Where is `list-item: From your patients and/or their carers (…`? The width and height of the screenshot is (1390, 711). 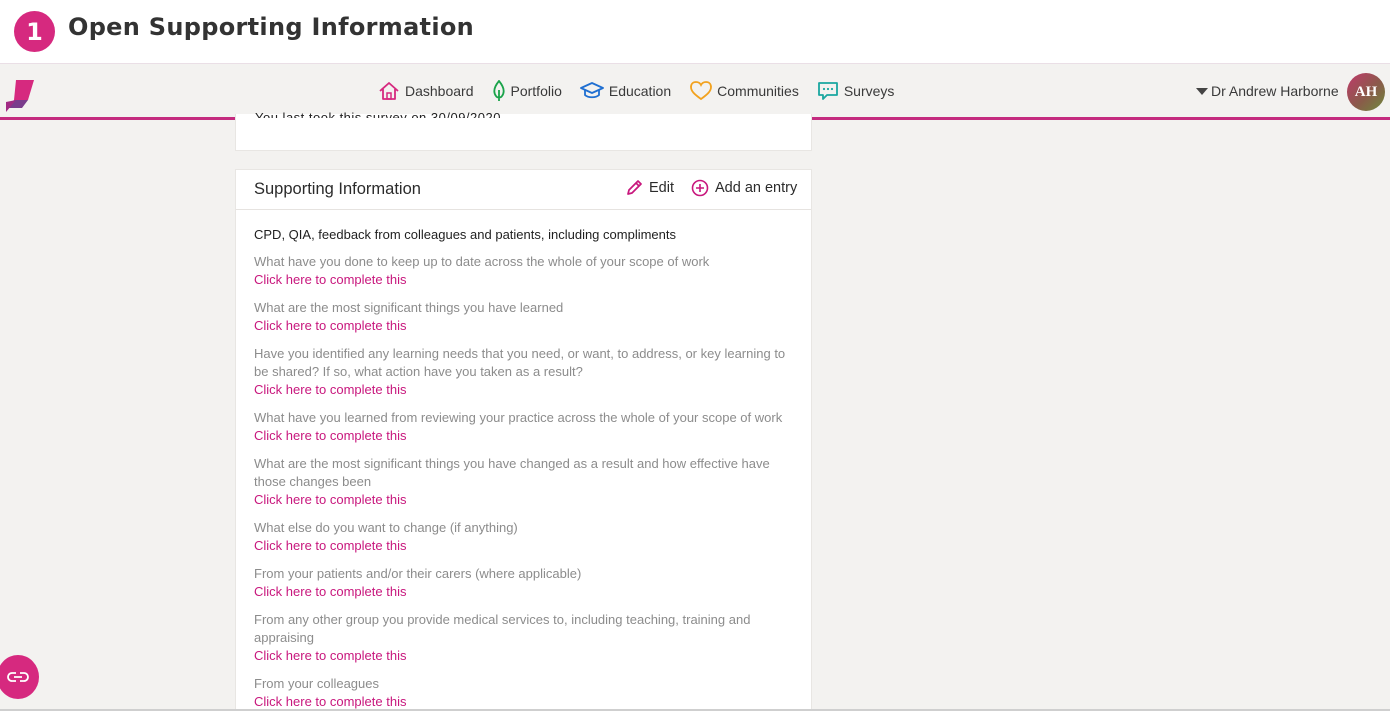 list-item: From your patients and/or their carers (… is located at coordinates (523, 583).